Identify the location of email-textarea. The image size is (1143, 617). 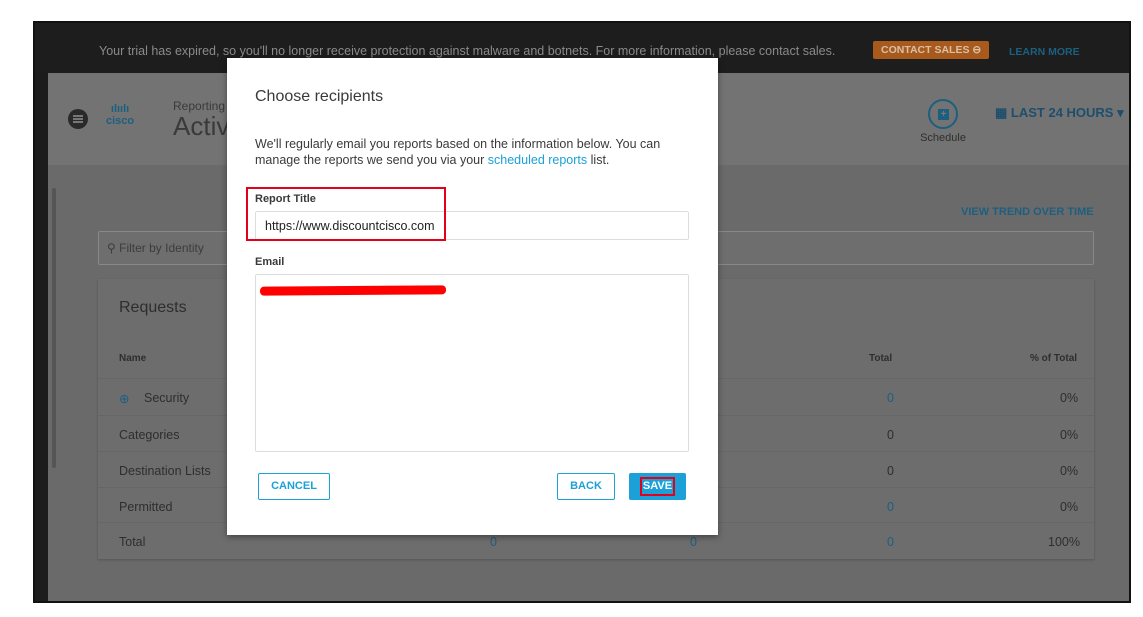
(472, 363).